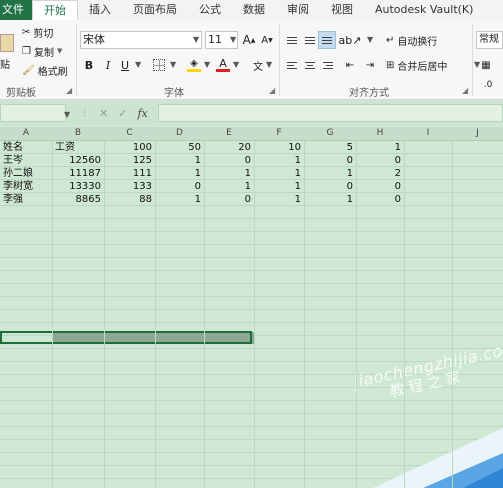 The height and width of the screenshot is (488, 503). I want to click on column-header: C, so click(129, 133).